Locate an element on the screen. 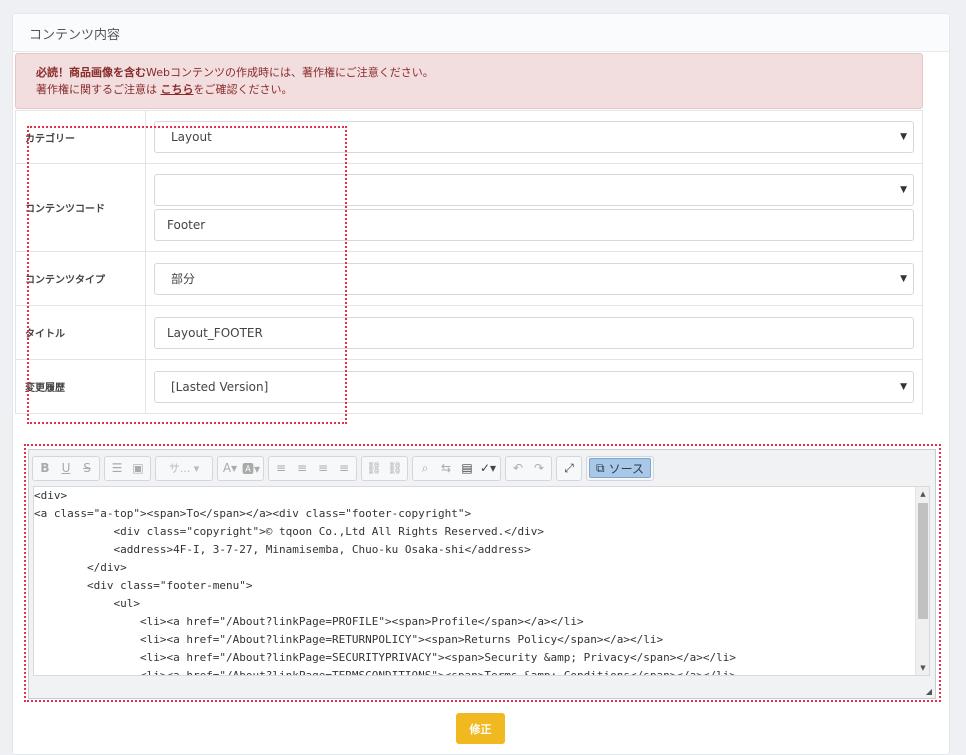  search-icon: ⌕ is located at coordinates (425, 468).